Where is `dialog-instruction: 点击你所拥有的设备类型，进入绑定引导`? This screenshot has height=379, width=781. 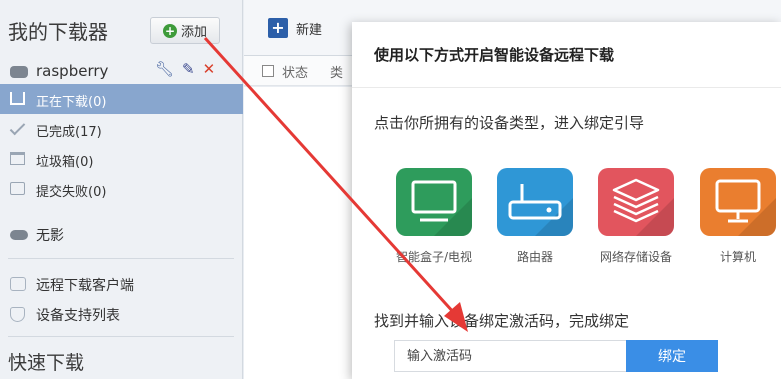
dialog-instruction: 点击你所拥有的设备类型，进入绑定引导 is located at coordinates (509, 123).